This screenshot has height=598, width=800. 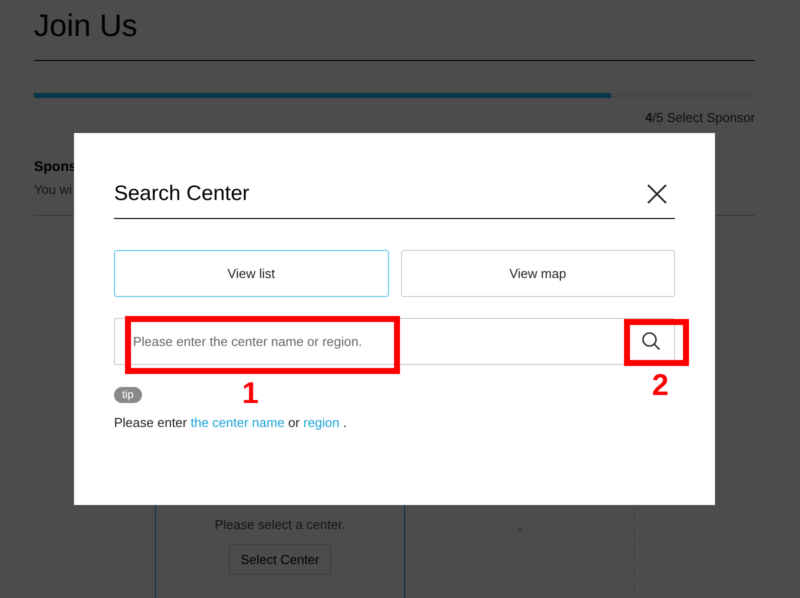 I want to click on tip-badge: tip, so click(x=128, y=395).